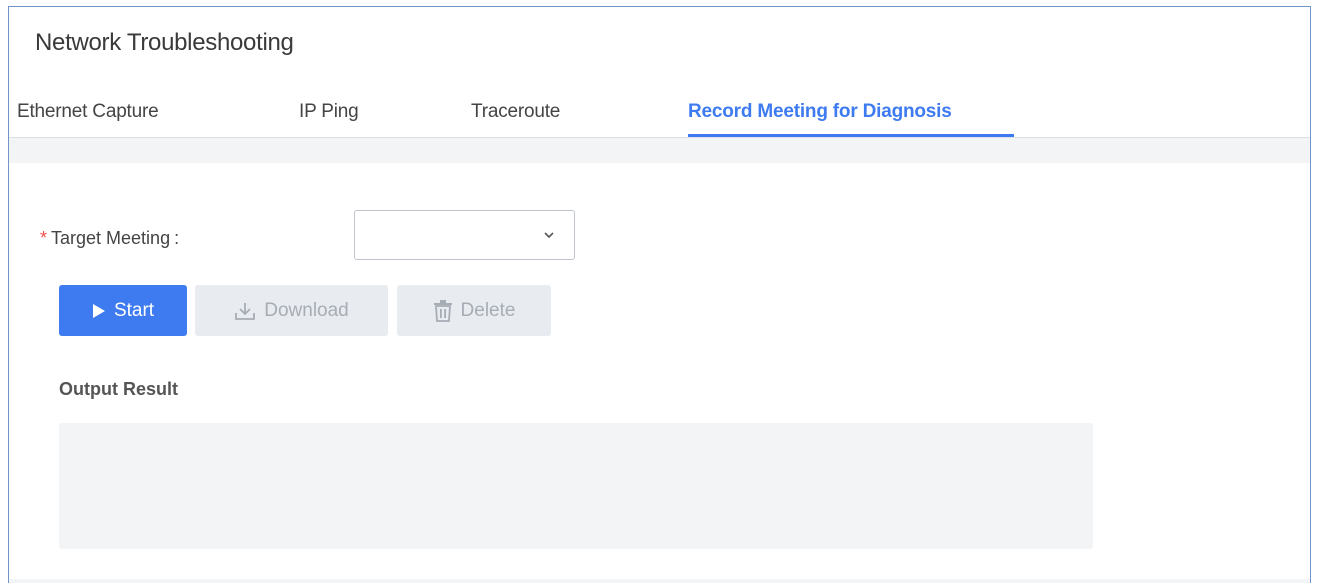  What do you see at coordinates (659, 150) in the screenshot?
I see `header-divider-strip` at bounding box center [659, 150].